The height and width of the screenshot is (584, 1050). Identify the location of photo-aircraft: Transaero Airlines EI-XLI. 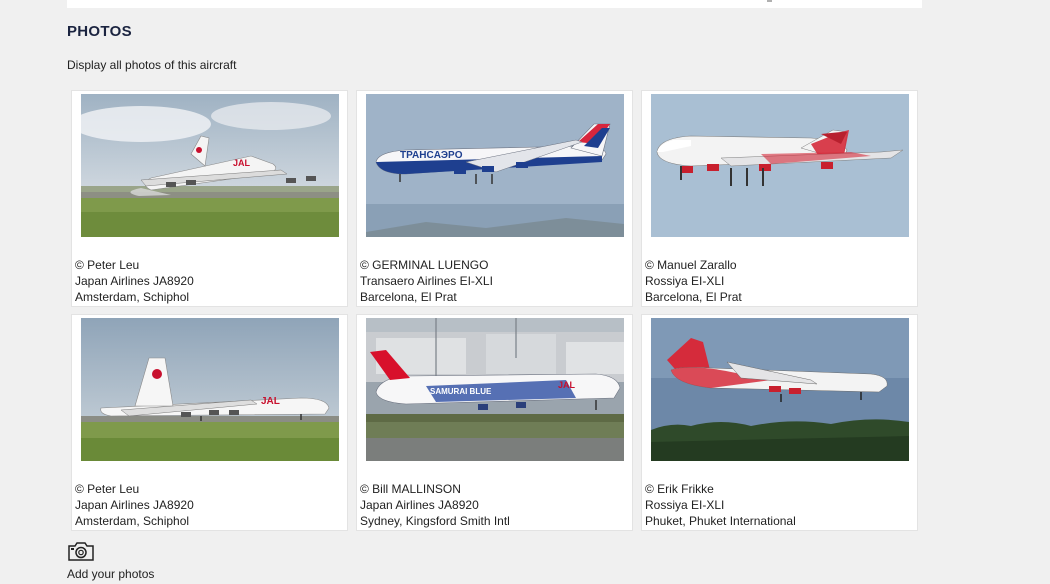
(426, 281).